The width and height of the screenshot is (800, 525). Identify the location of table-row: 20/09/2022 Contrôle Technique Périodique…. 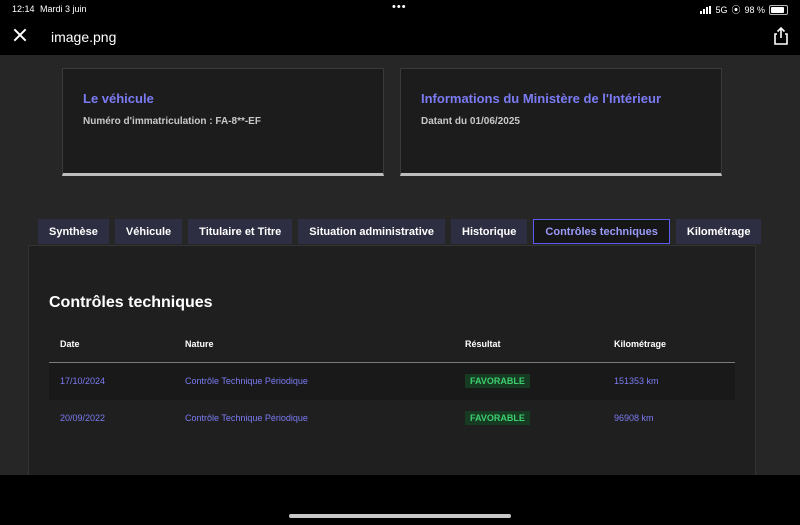
(392, 418).